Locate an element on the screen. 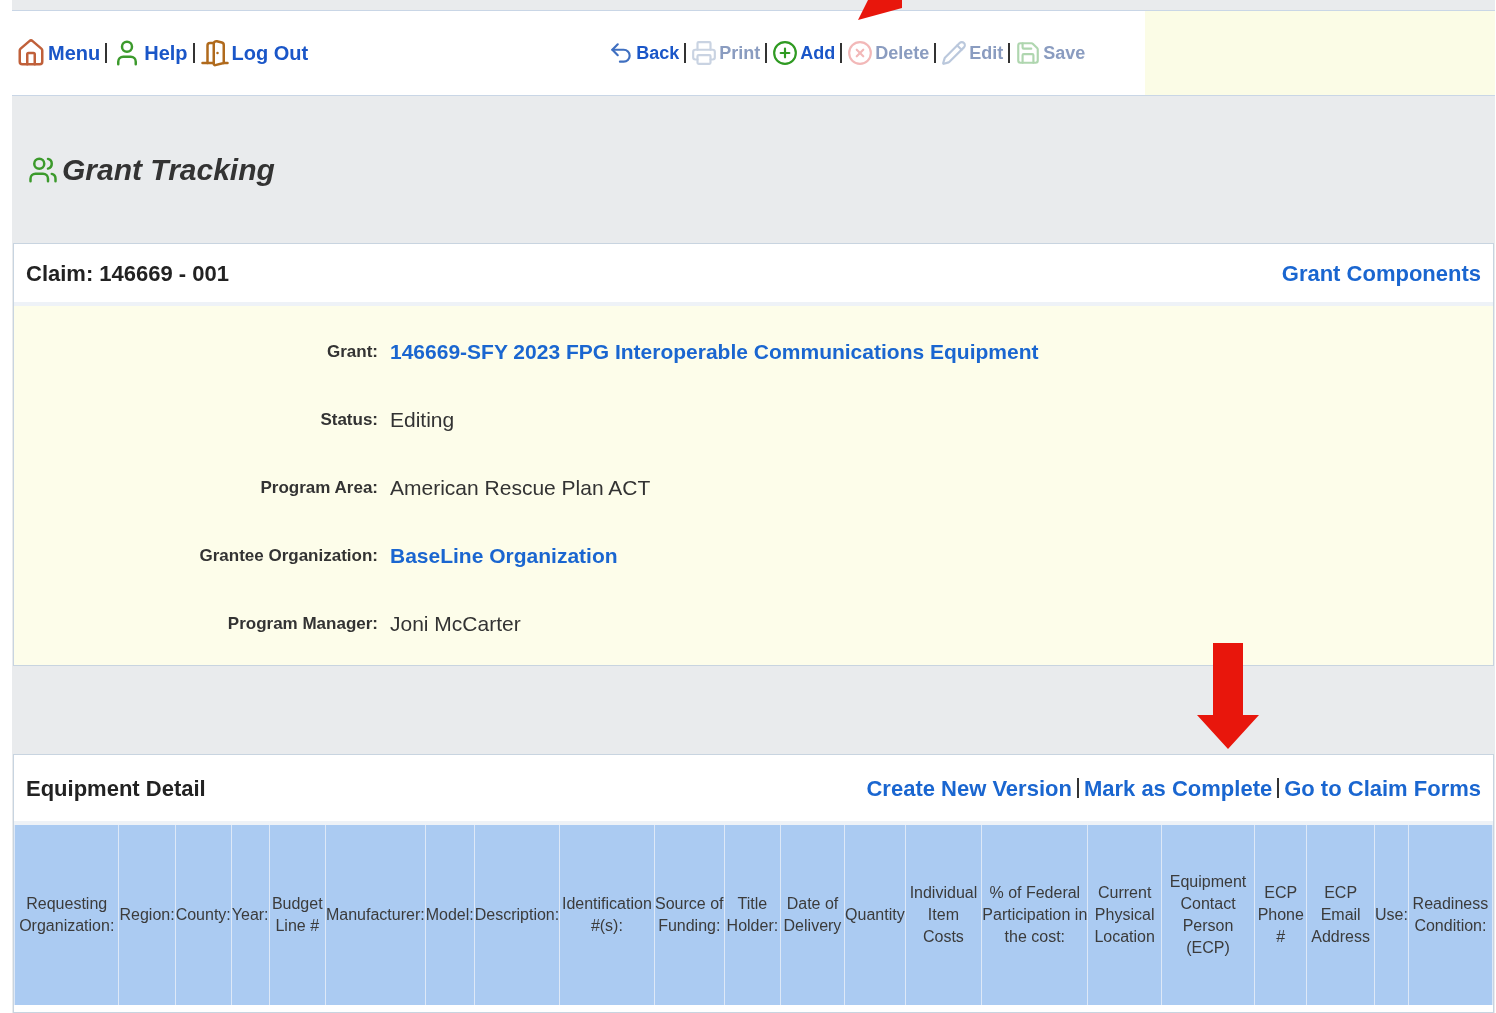 This screenshot has height=1013, width=1496. column-header: Identification #(s): is located at coordinates (607, 915).